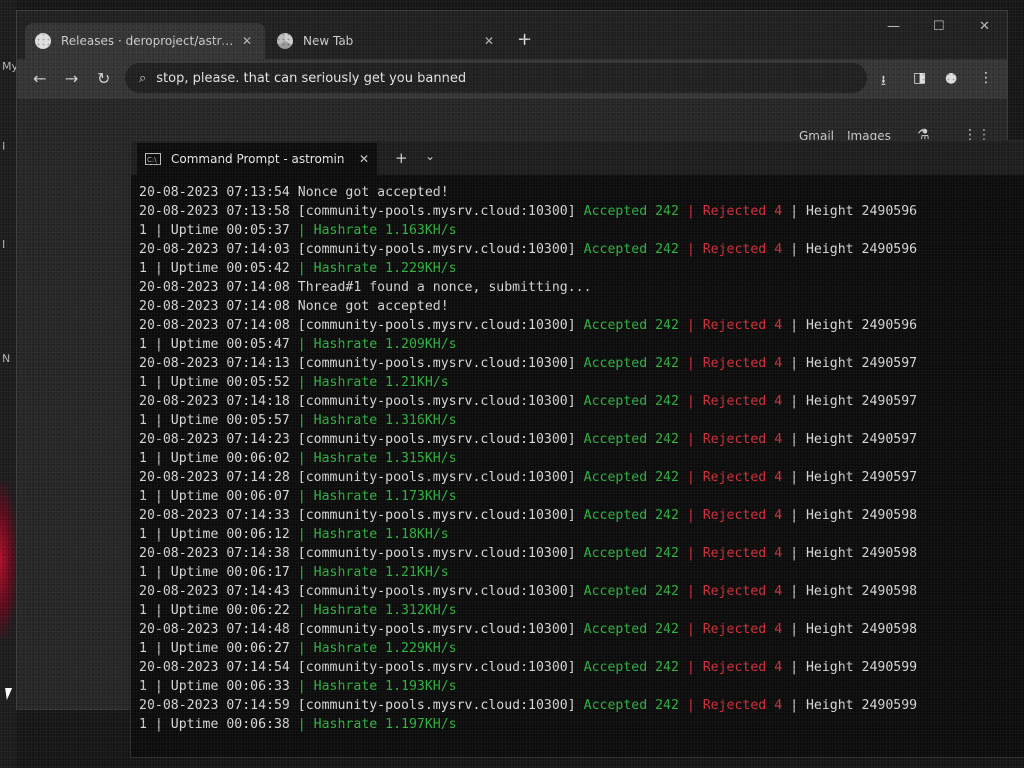 This screenshot has height=768, width=1024. Describe the element at coordinates (377, 420) in the screenshot. I see `log-success-text: | Hashrate 1.316KH/s` at that location.